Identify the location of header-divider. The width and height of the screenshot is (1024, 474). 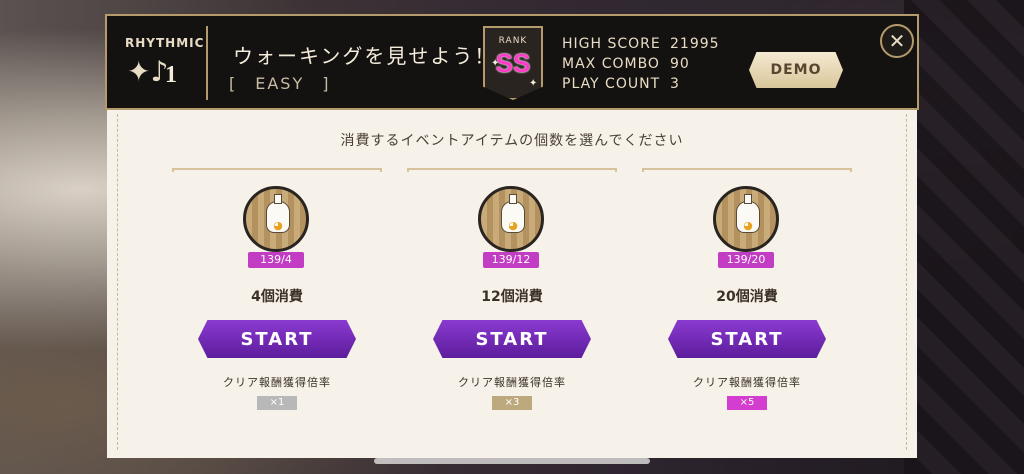
(207, 63).